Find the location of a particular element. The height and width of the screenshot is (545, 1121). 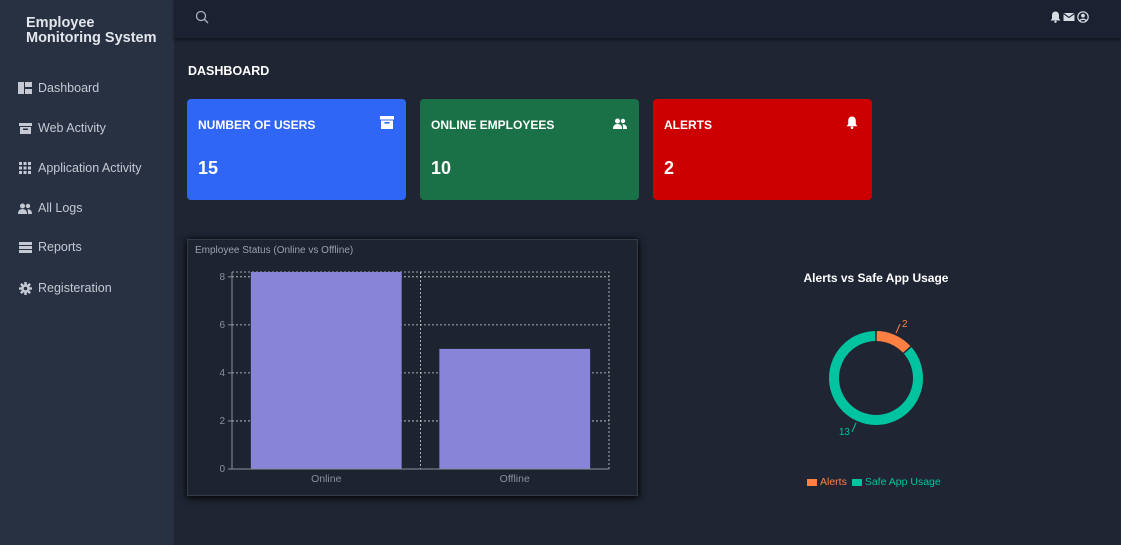

donut-slice-alerts is located at coordinates (893, 342).